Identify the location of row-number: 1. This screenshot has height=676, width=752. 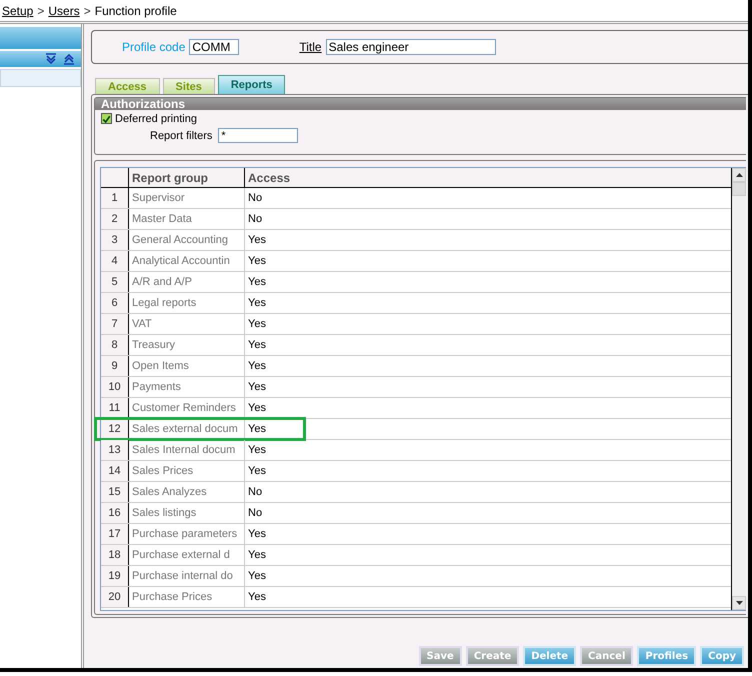
(115, 198).